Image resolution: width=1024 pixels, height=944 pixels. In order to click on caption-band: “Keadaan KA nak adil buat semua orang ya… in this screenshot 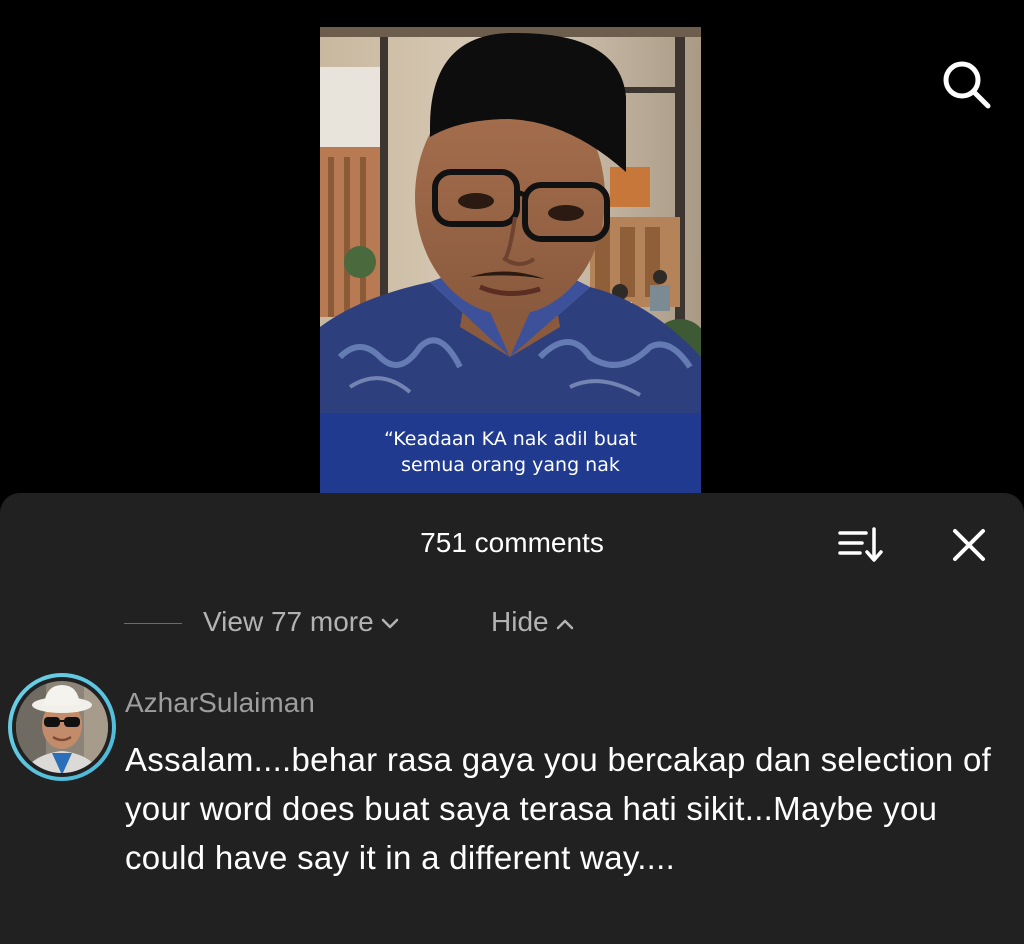, I will do `click(510, 455)`.